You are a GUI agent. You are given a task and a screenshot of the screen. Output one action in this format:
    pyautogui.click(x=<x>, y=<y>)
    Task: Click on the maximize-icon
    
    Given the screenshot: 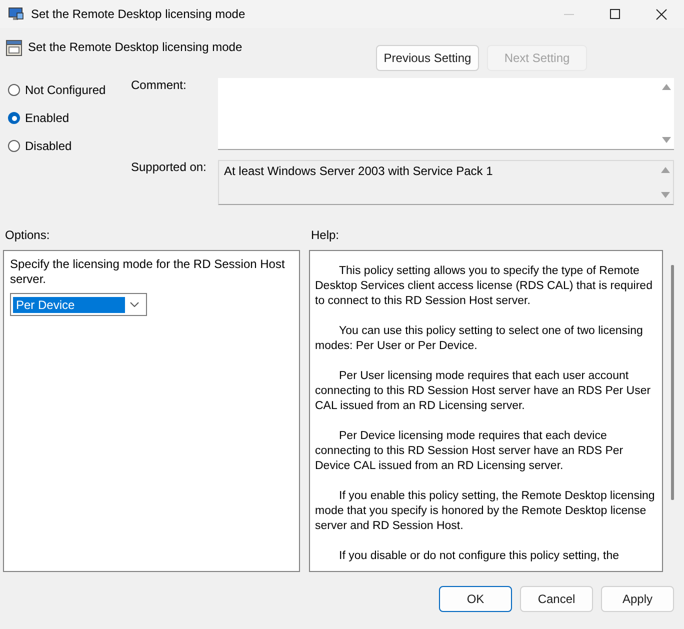 What is the action you would take?
    pyautogui.click(x=615, y=14)
    